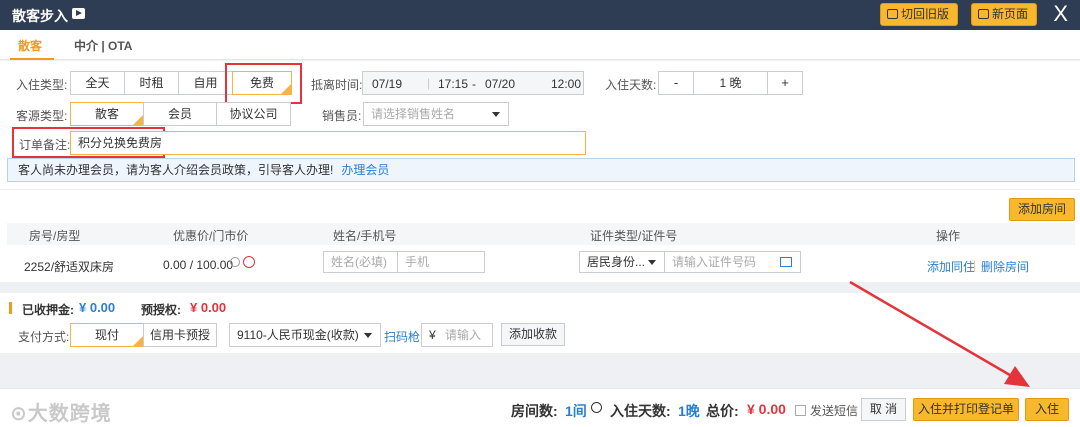 Image resolution: width=1080 pixels, height=427 pixels. Describe the element at coordinates (540, 15) in the screenshot. I see `title-bar: 散客步入 切回旧版 新页面 X` at that location.